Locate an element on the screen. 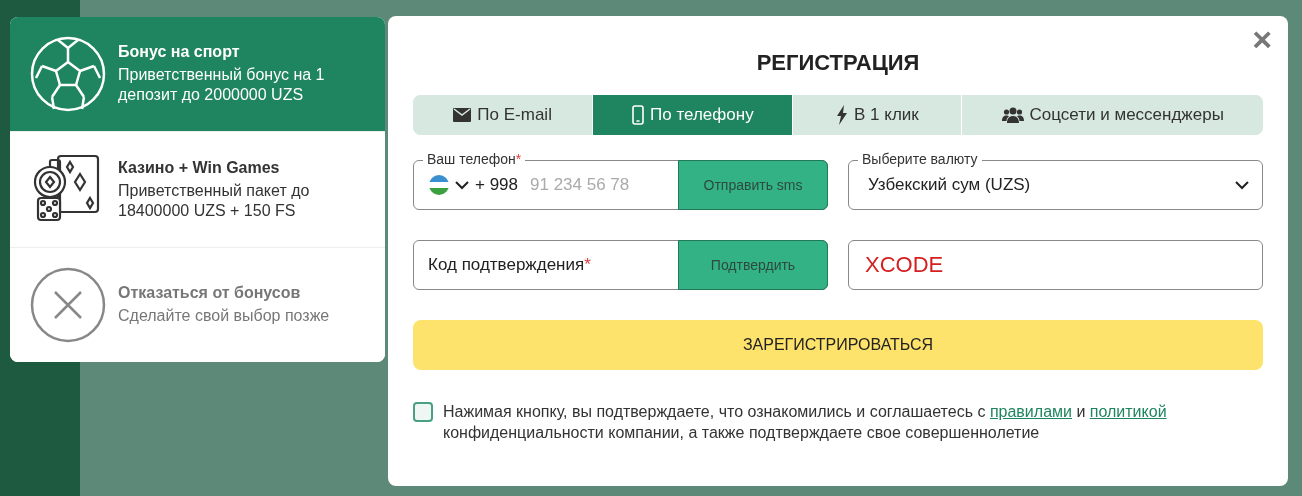 This screenshot has height=496, width=1302. register-button: ЗАРЕГИСТРИРОВАТЬСЯ is located at coordinates (838, 345).